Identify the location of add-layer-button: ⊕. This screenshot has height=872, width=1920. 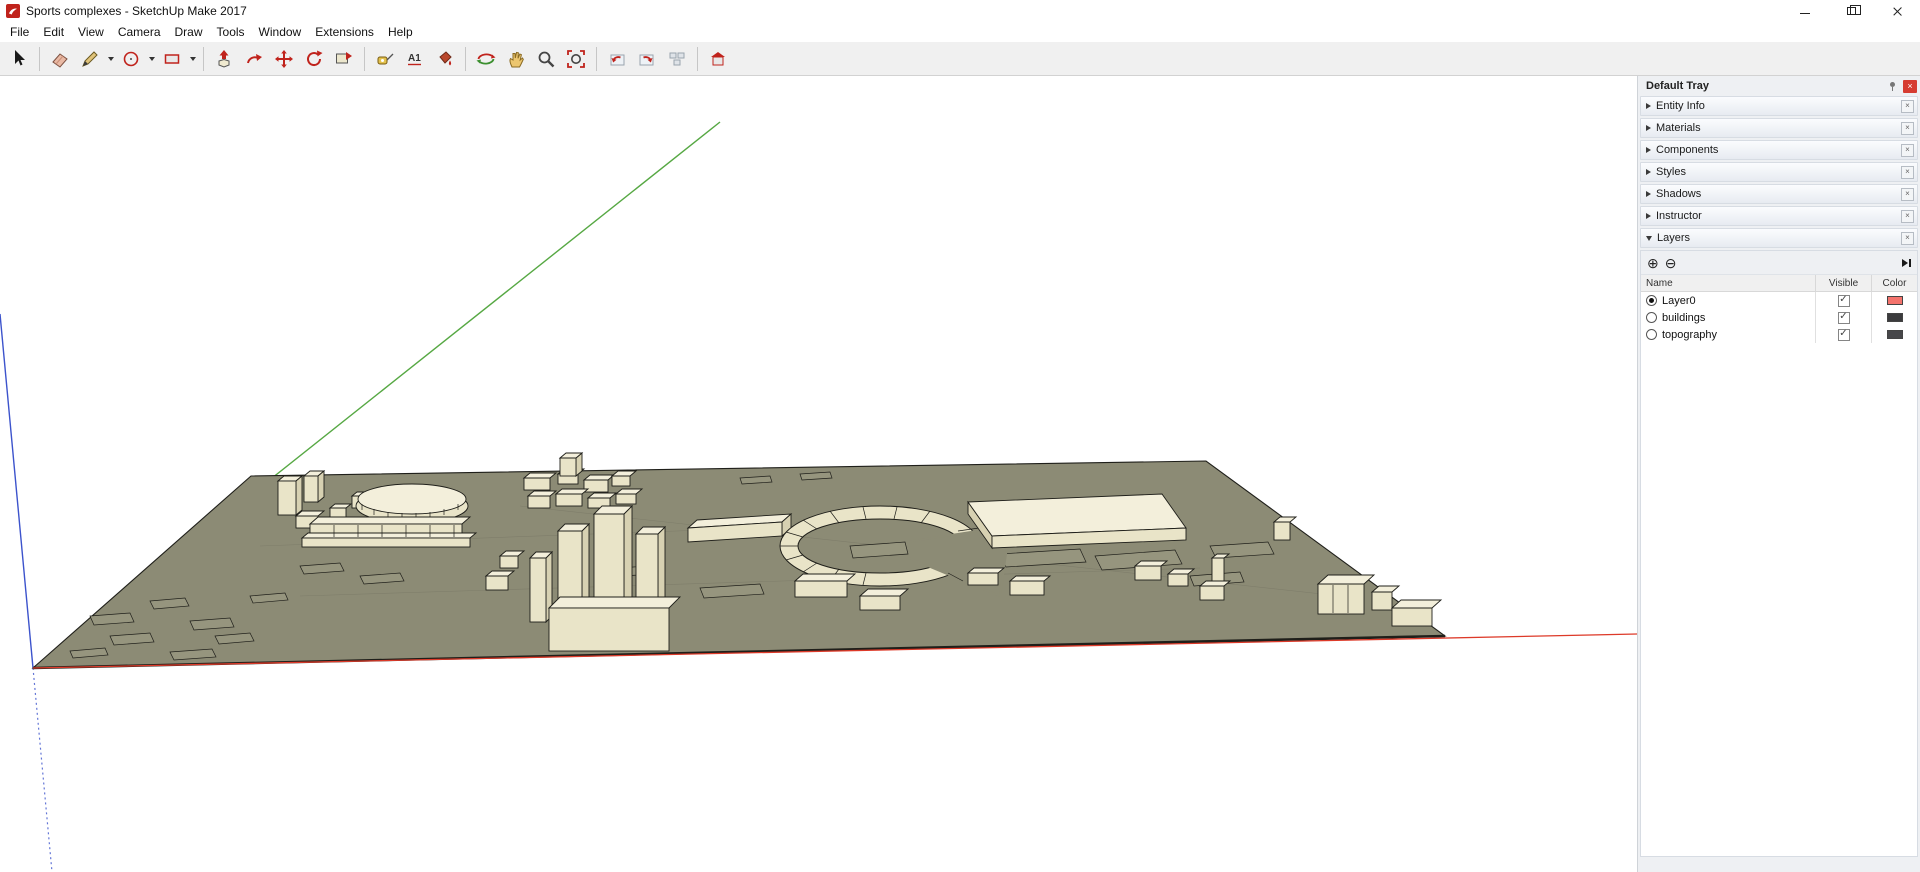
(1653, 263).